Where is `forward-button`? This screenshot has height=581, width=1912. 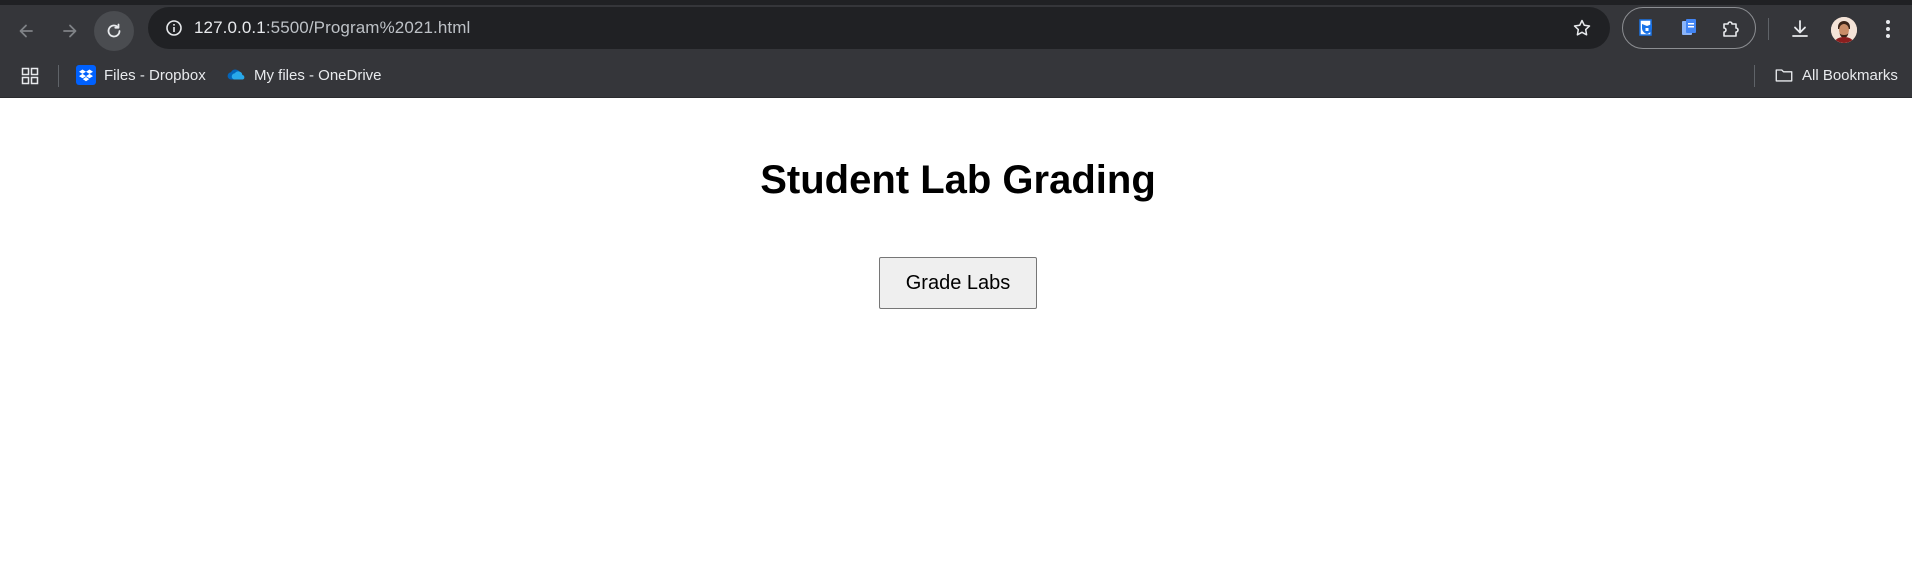 forward-button is located at coordinates (70, 31).